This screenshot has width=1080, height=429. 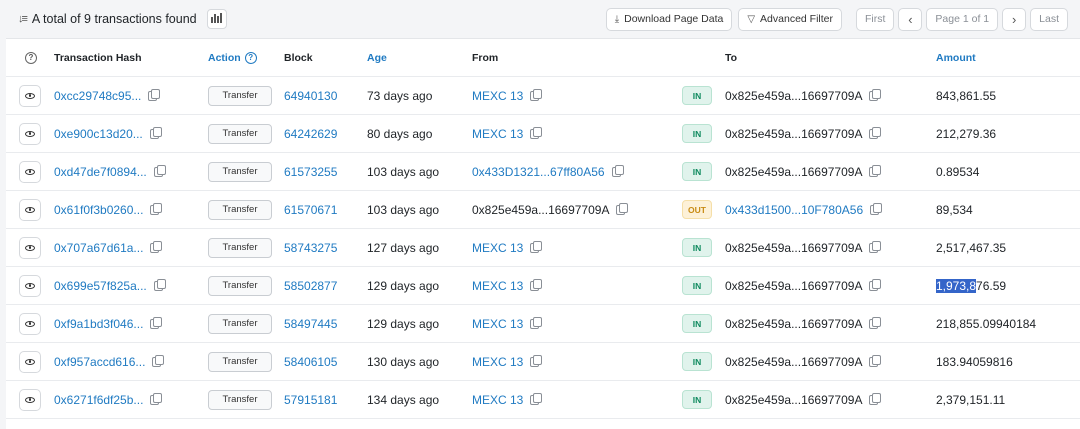 I want to click on last-page-button: Last, so click(x=1049, y=19).